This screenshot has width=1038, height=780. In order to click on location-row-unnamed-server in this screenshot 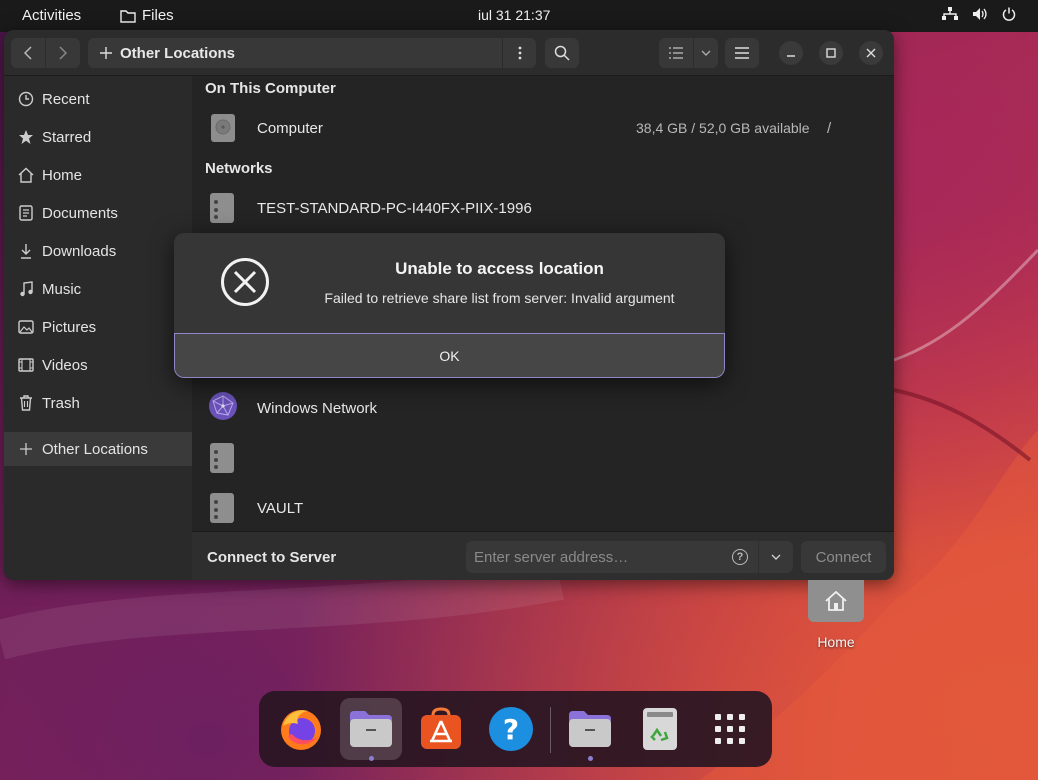, I will do `click(543, 458)`.